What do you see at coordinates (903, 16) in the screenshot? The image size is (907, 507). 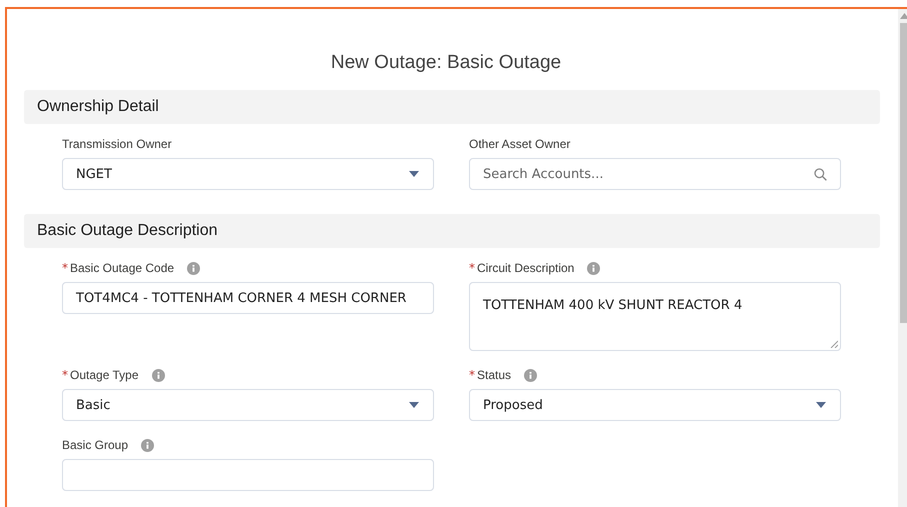 I see `scroll-up-icon` at bounding box center [903, 16].